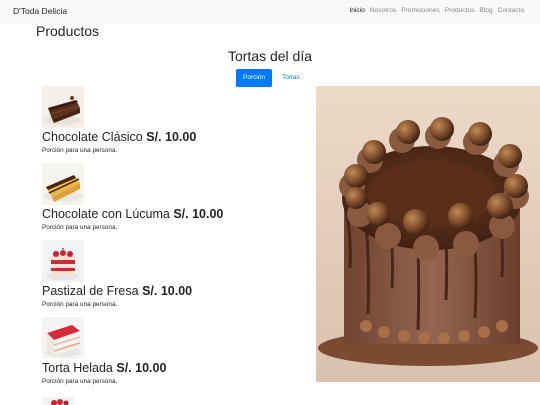 This screenshot has width=540, height=405. Describe the element at coordinates (63, 261) in the screenshot. I see `strawberry-cake-slice-image` at that location.